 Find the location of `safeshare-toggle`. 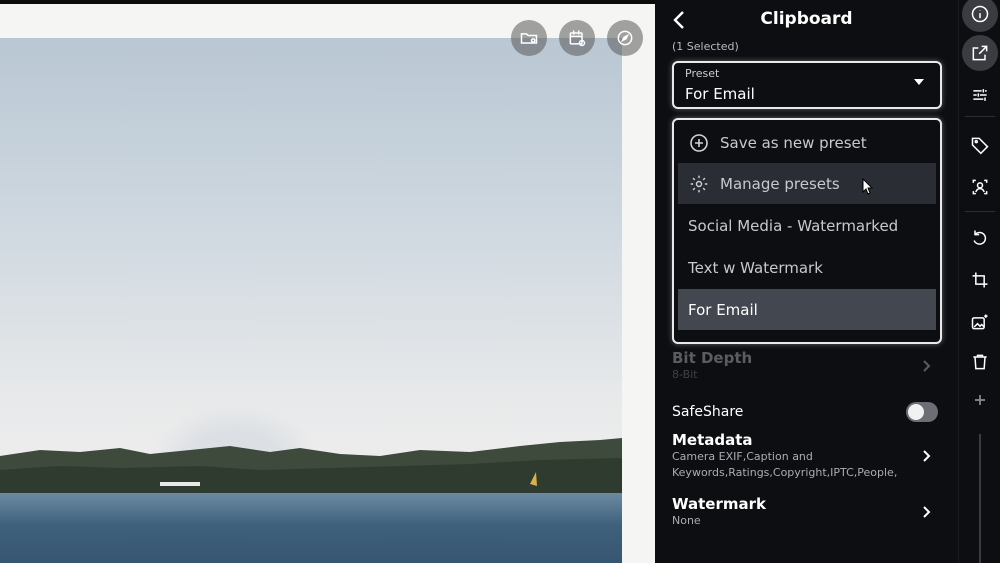

safeshare-toggle is located at coordinates (922, 412).